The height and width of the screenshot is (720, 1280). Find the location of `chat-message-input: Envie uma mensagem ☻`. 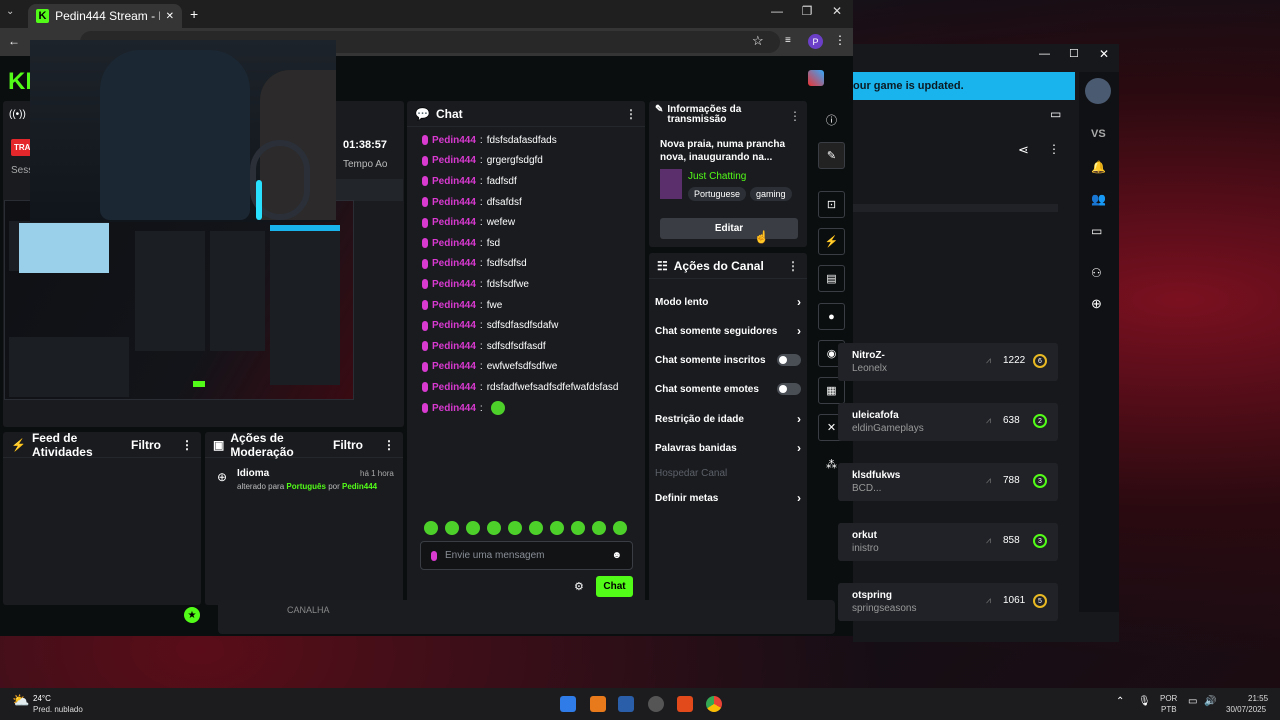

chat-message-input: Envie uma mensagem ☻ is located at coordinates (526, 555).